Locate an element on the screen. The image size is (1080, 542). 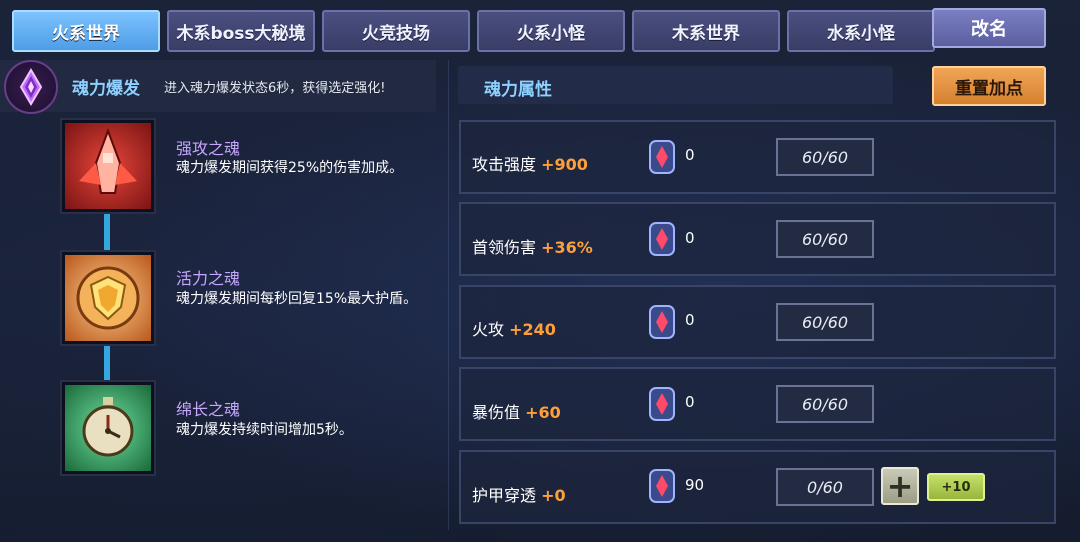
skill-description: 魂力爆发期间每秒回复15%最大护盾。 is located at coordinates (297, 299).